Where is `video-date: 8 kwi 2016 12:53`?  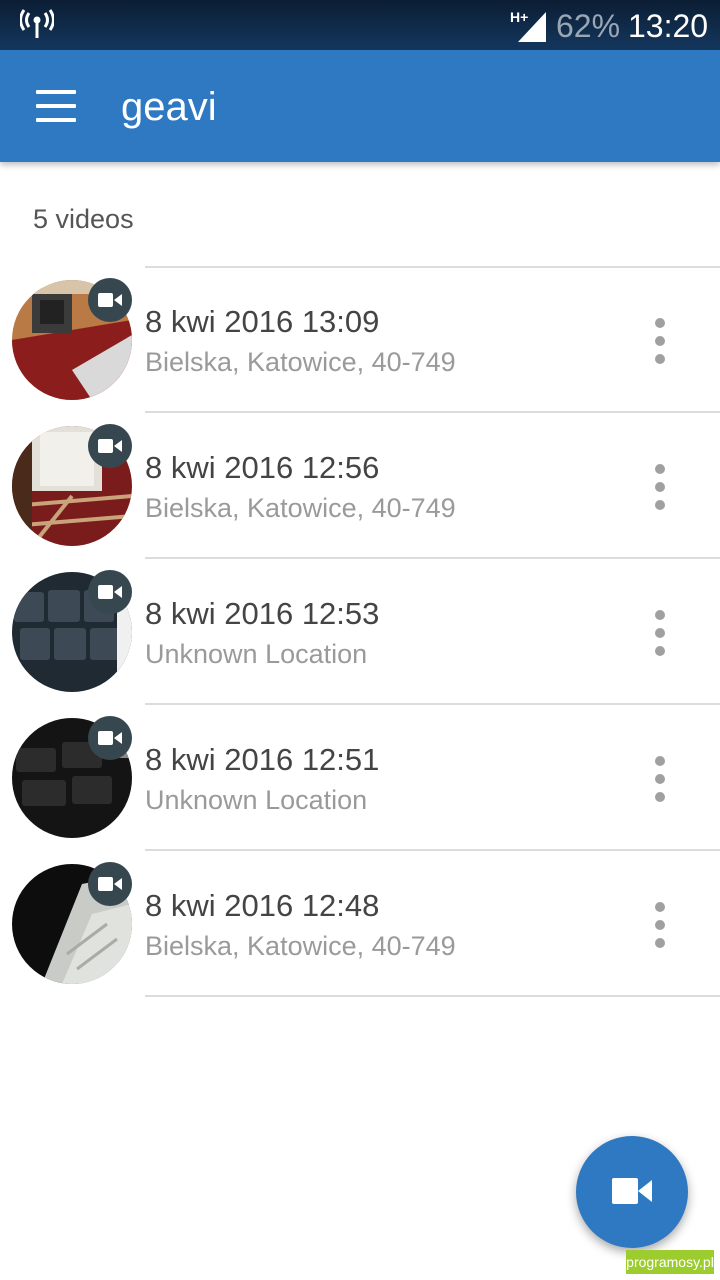
video-date: 8 kwi 2016 12:53 is located at coordinates (262, 613).